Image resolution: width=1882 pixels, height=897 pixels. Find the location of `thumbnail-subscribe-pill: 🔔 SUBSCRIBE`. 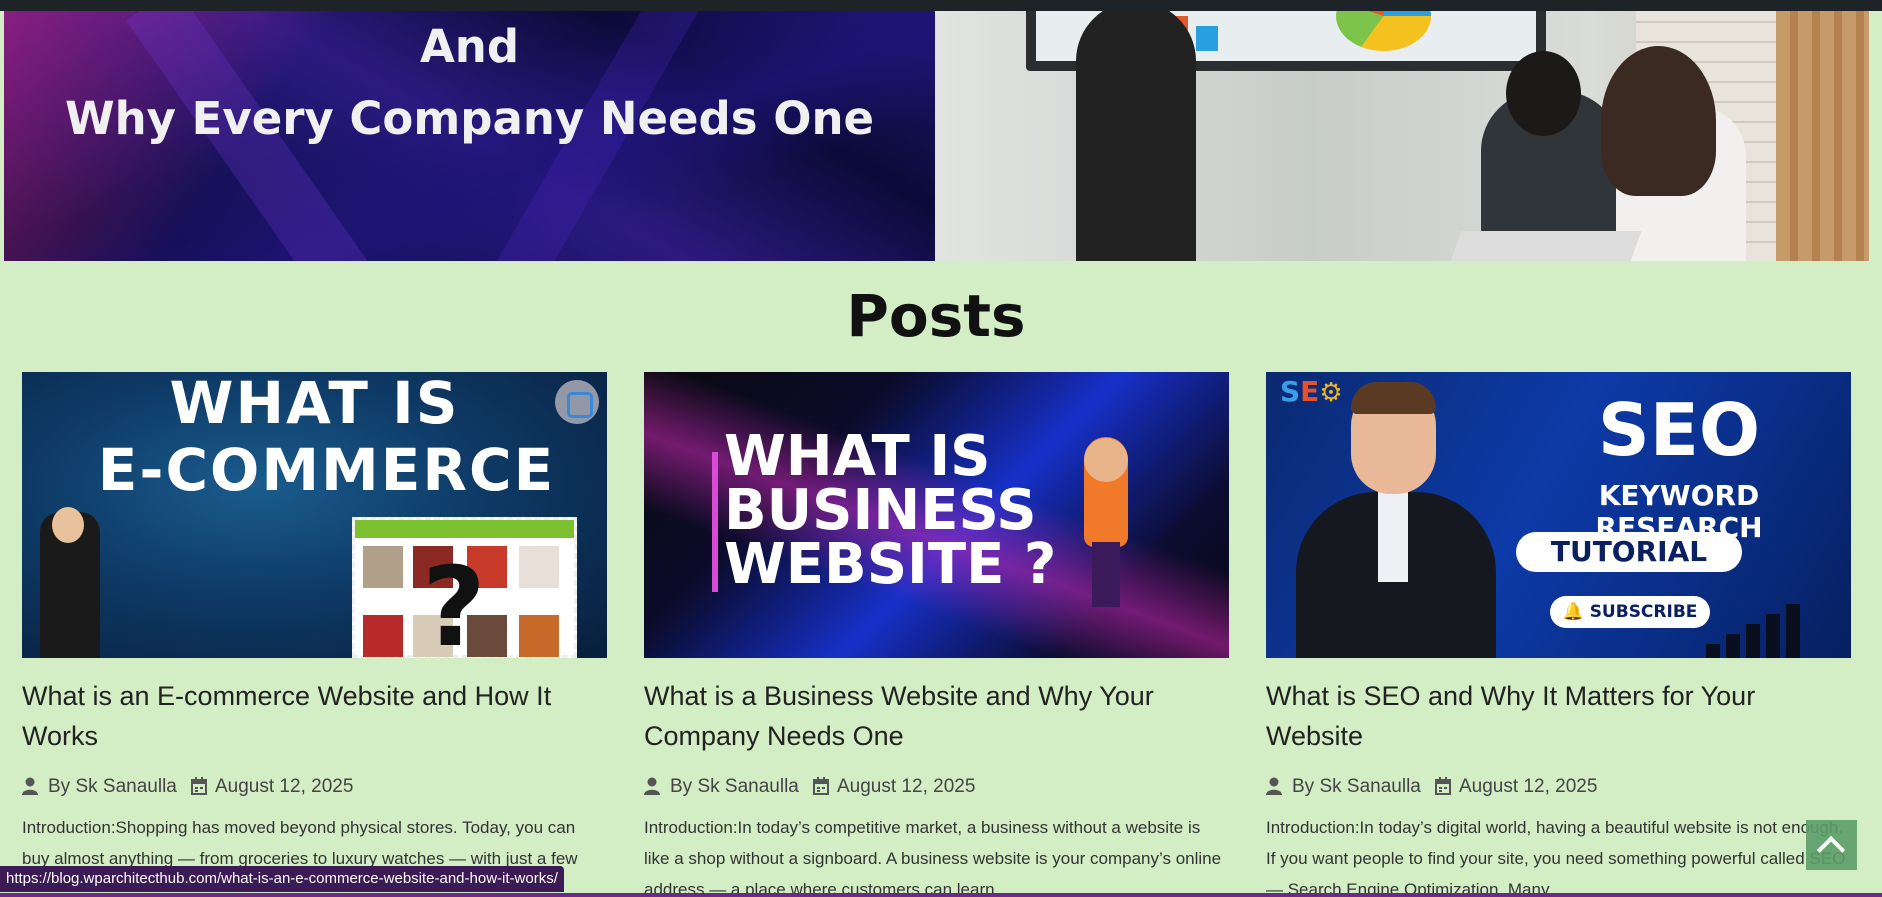

thumbnail-subscribe-pill: 🔔 SUBSCRIBE is located at coordinates (1630, 612).